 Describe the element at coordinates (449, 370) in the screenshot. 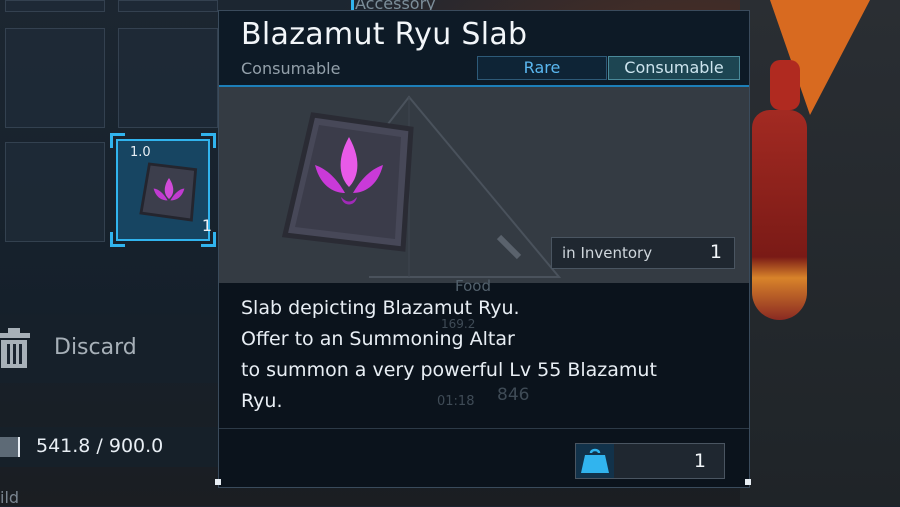

I see `description-line: to summon a very powerful Lv 55 Blazamut` at that location.